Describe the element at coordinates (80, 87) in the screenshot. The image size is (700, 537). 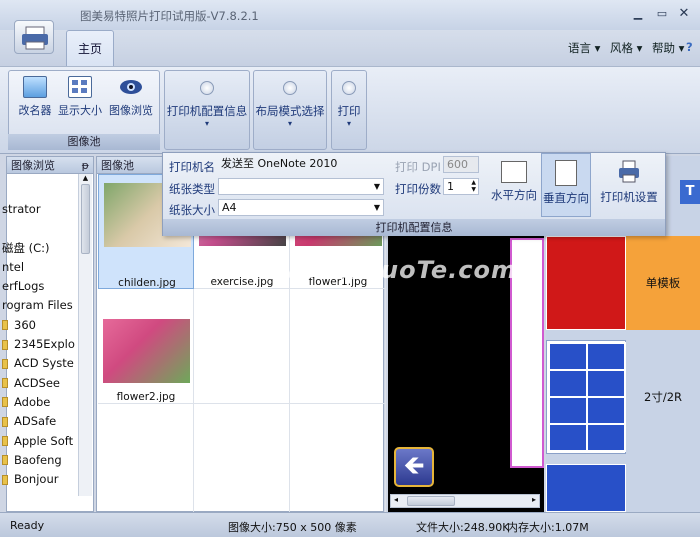
I see `grid-icon` at that location.